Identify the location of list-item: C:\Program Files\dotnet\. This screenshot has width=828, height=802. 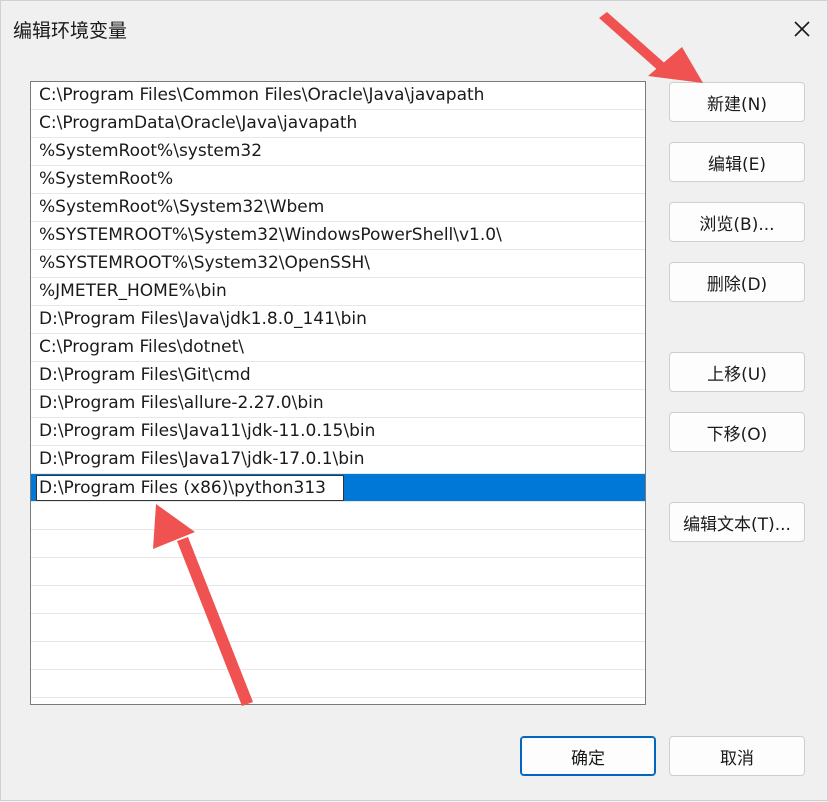
(338, 348).